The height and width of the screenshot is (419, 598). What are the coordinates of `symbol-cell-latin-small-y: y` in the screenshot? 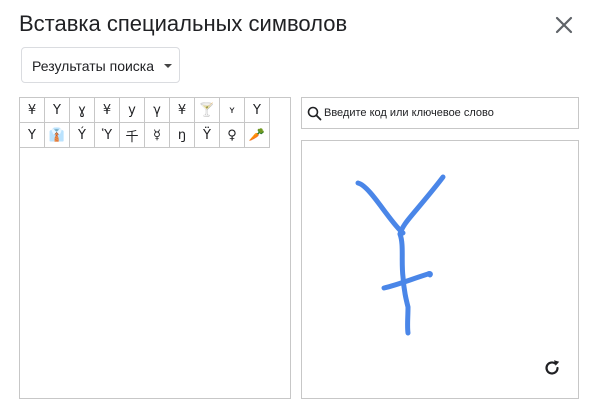 It's located at (132, 110).